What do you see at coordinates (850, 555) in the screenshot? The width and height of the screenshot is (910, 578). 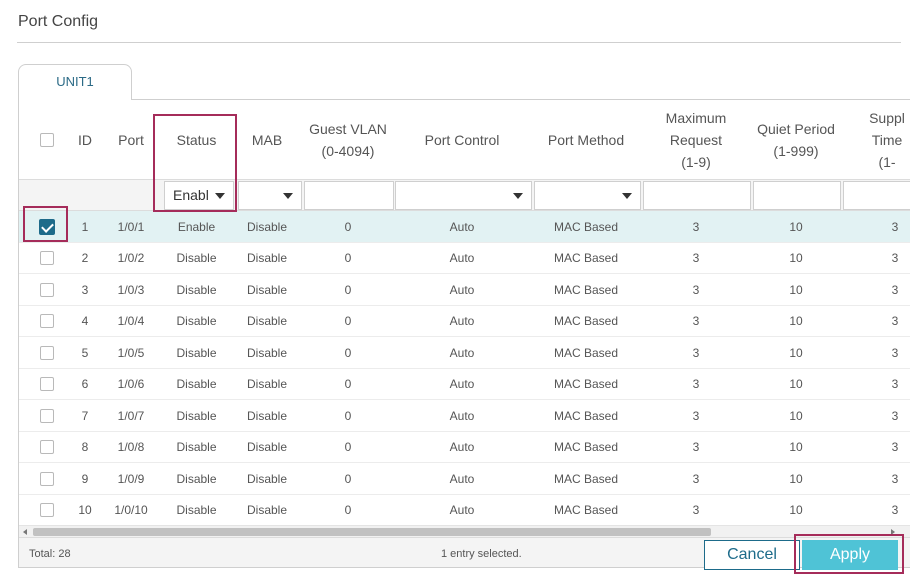 I see `apply-button: Apply` at bounding box center [850, 555].